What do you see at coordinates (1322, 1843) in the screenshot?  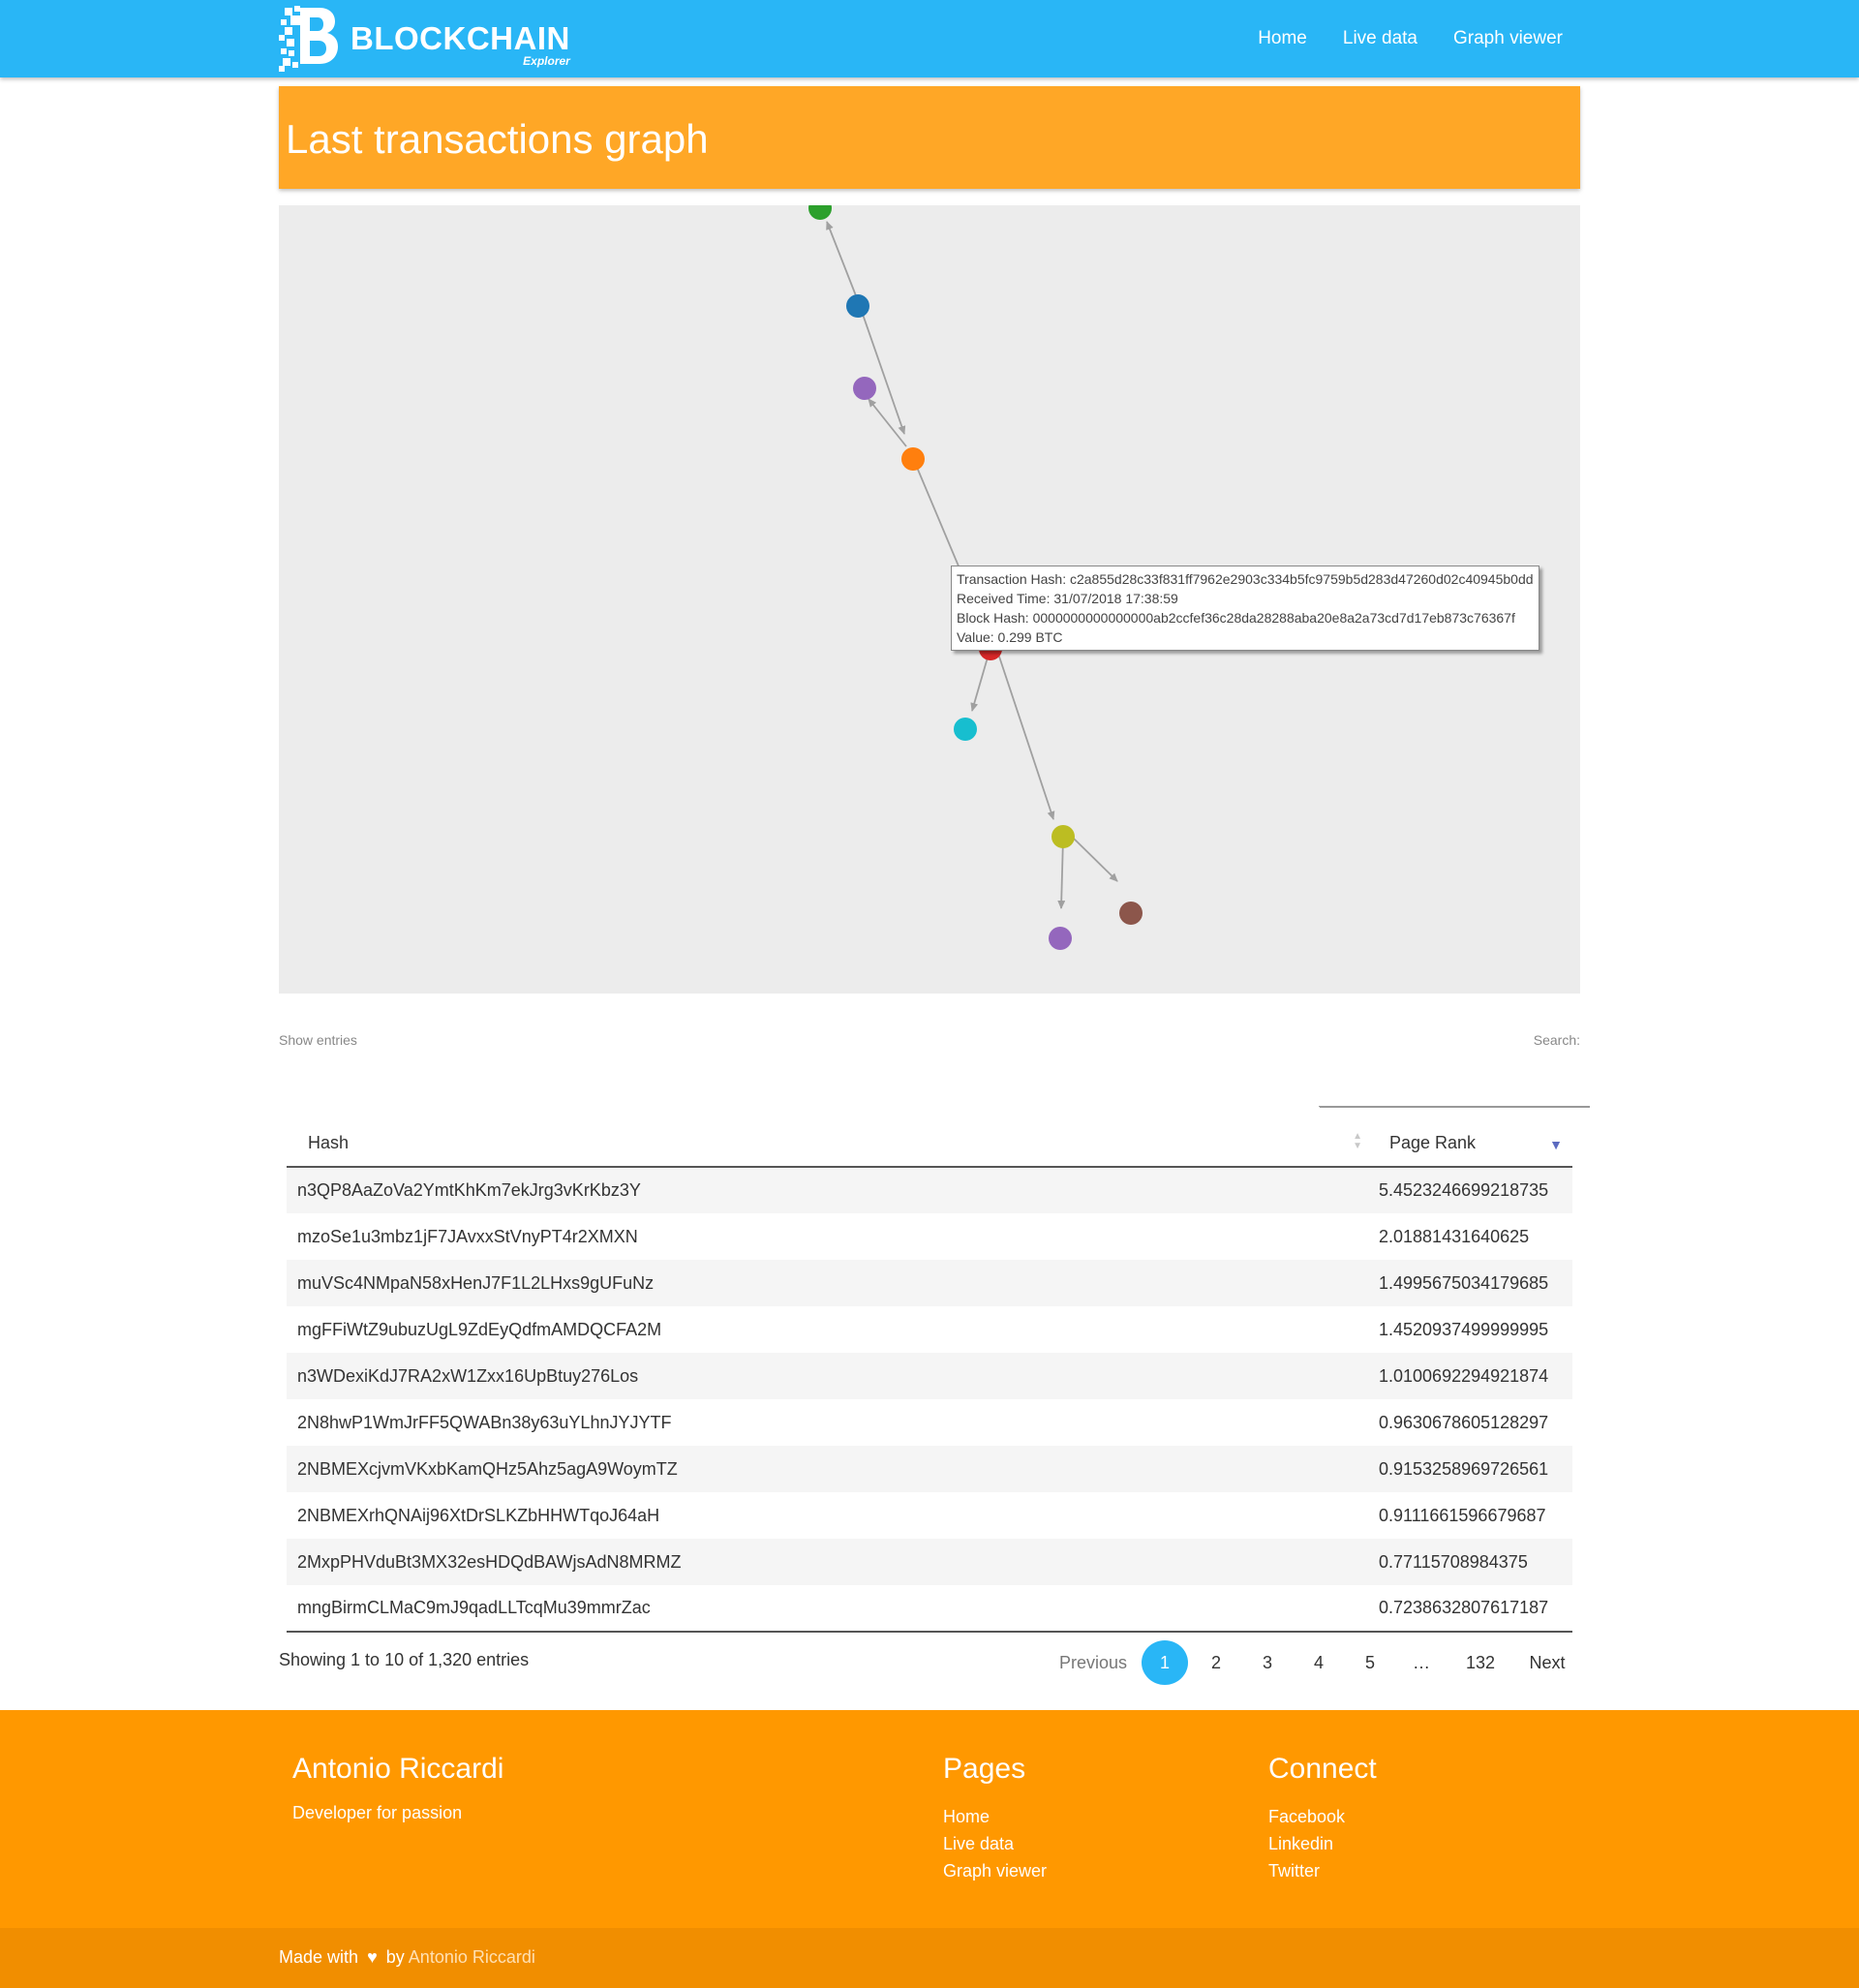 I see `footer-linkedin-link: Linkedin` at bounding box center [1322, 1843].